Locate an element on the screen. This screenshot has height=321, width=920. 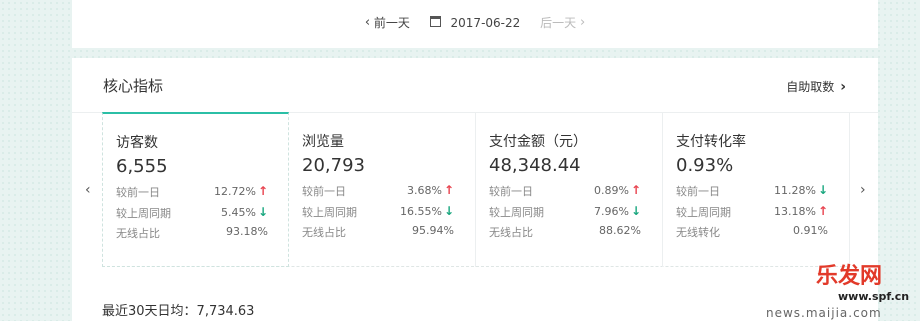
comparison-percent: 5.45% is located at coordinates (238, 212).